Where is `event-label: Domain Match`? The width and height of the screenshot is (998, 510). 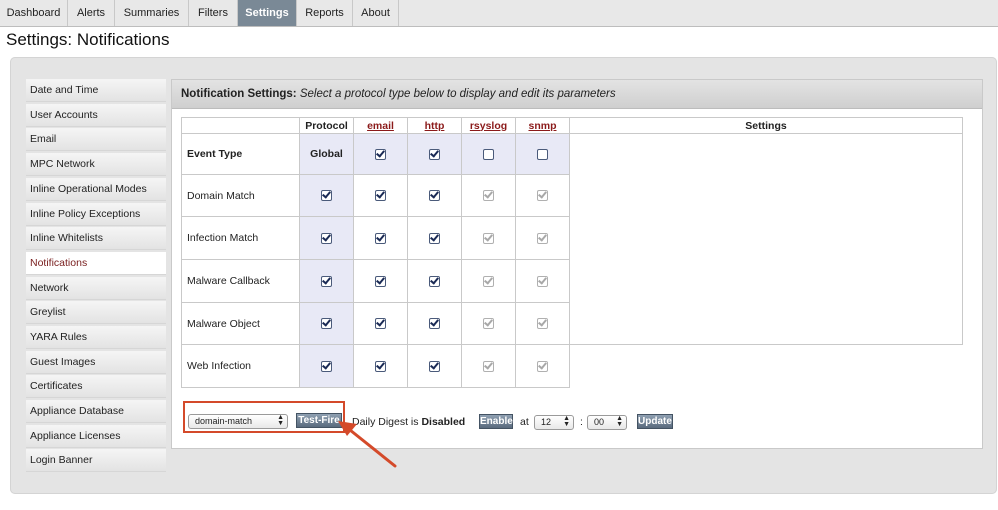
event-label: Domain Match is located at coordinates (240, 195).